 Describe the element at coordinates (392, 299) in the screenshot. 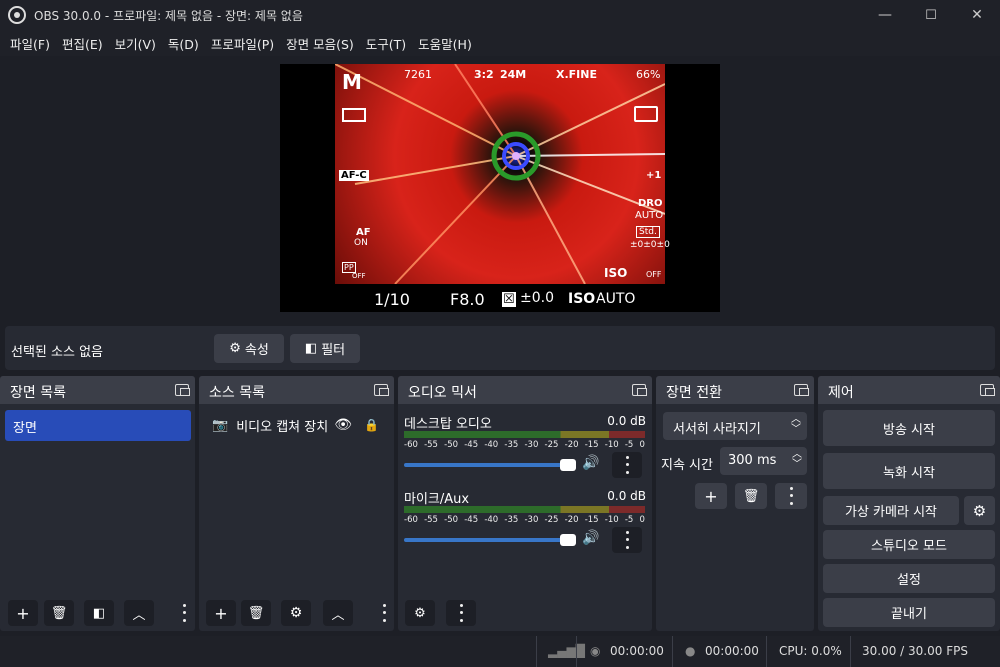

I see `osd-shutter: 1/10` at that location.